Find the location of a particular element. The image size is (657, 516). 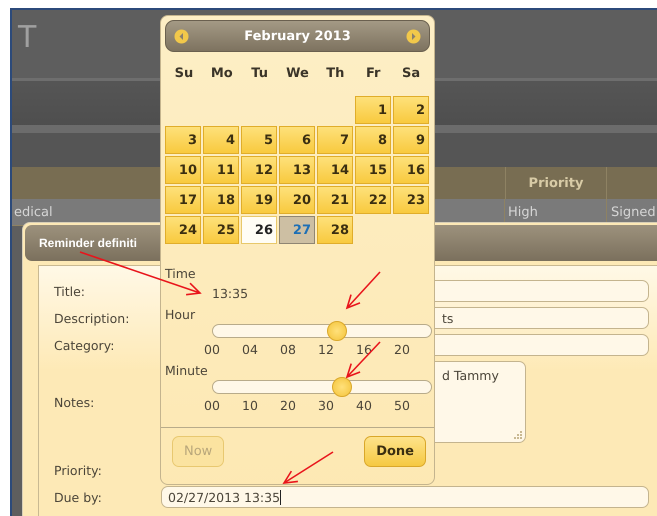

done-button: Done is located at coordinates (395, 451).